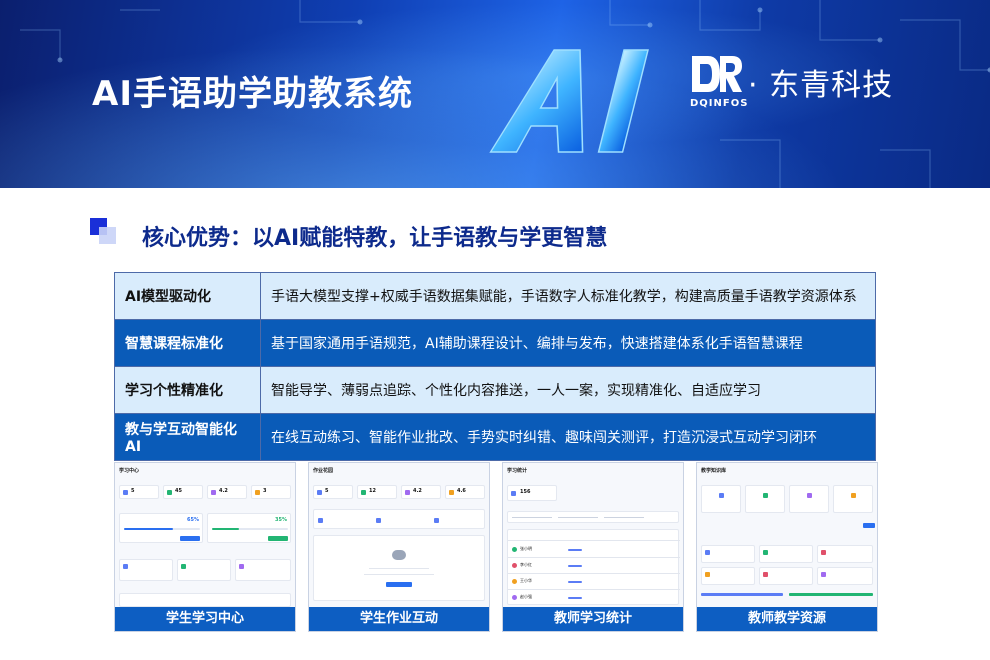 This screenshot has height=660, width=990. I want to click on stat-value: 45, so click(178, 491).